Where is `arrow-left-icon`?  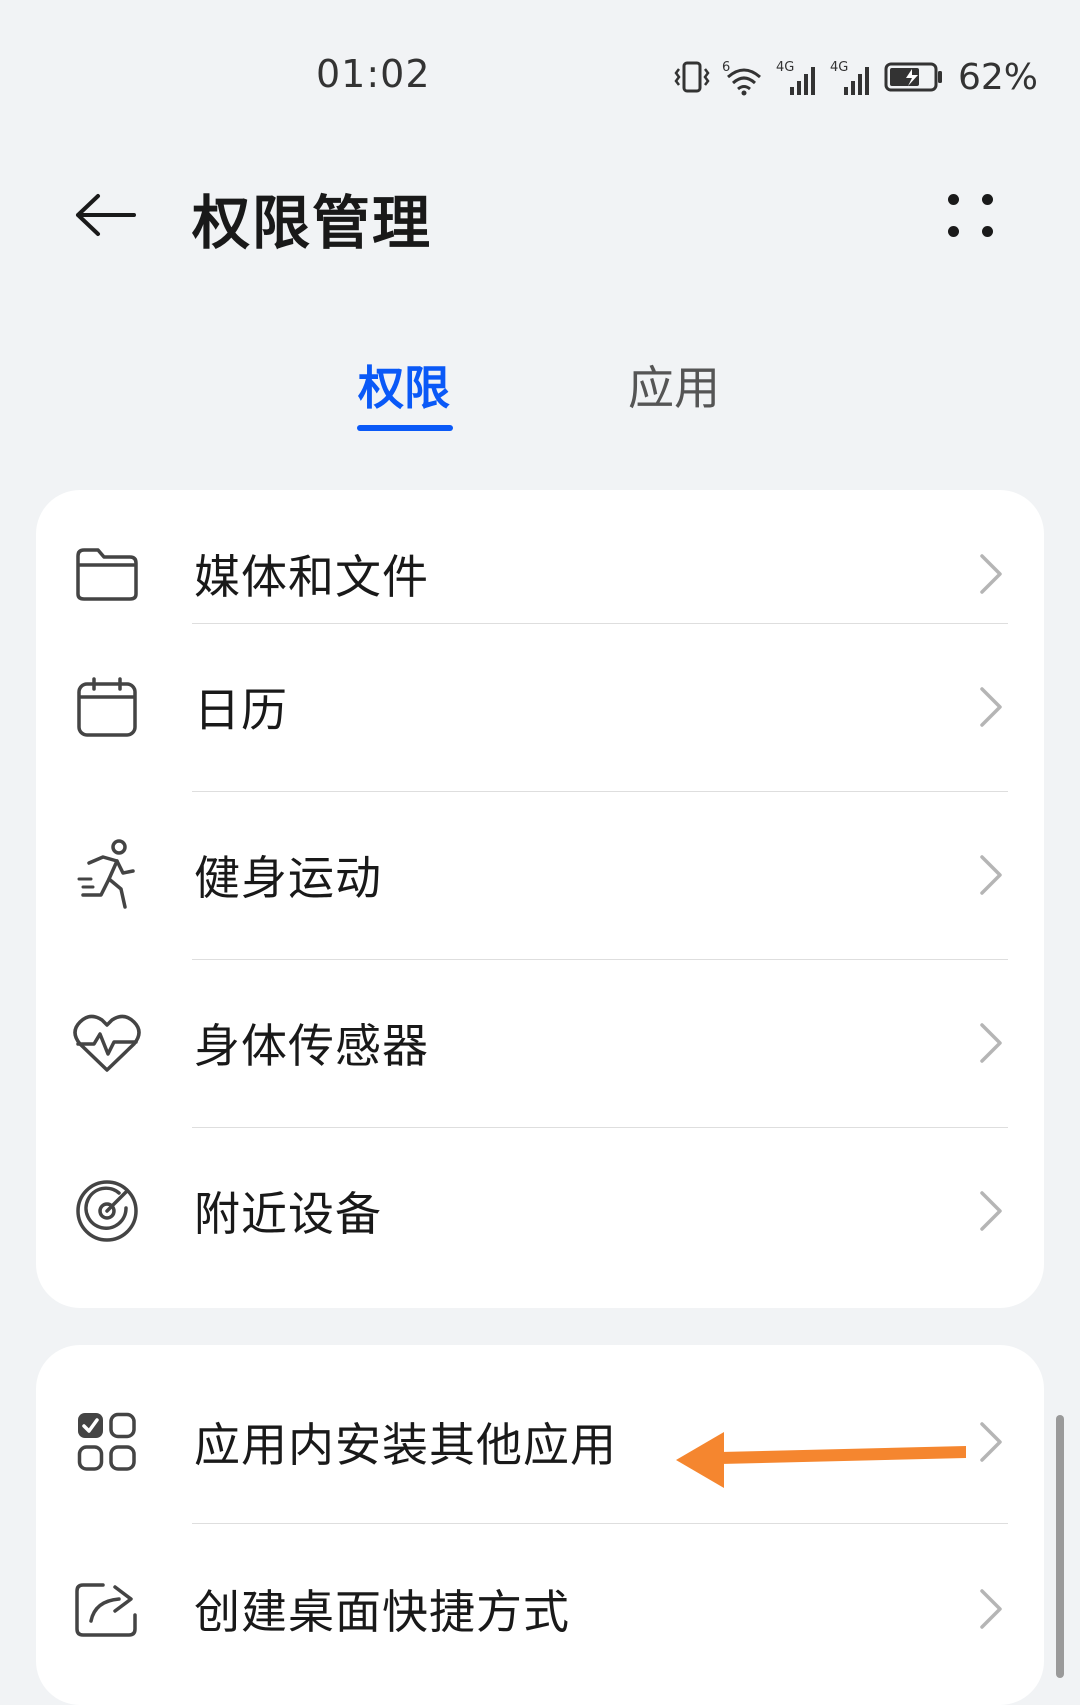
arrow-left-icon is located at coordinates (106, 215).